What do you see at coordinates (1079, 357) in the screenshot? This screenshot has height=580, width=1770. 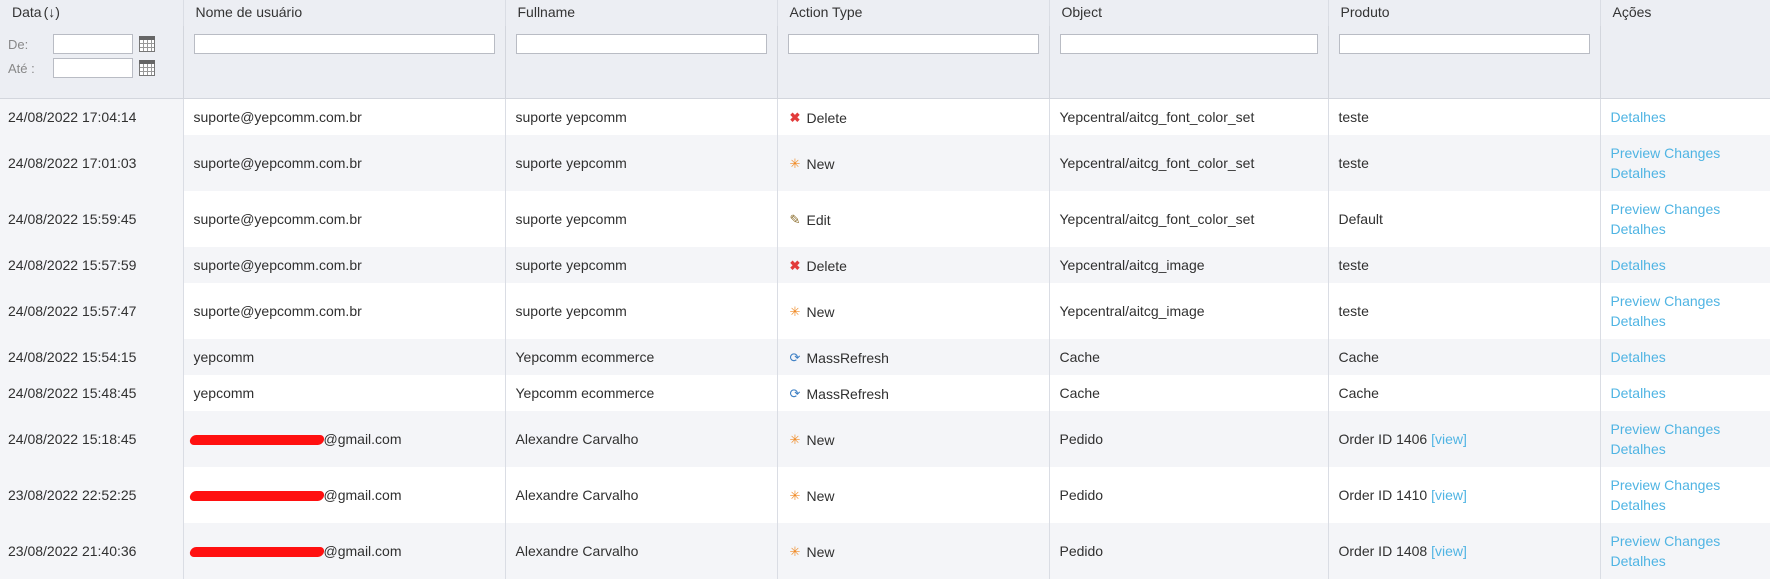 I see `row-object: Cache` at bounding box center [1079, 357].